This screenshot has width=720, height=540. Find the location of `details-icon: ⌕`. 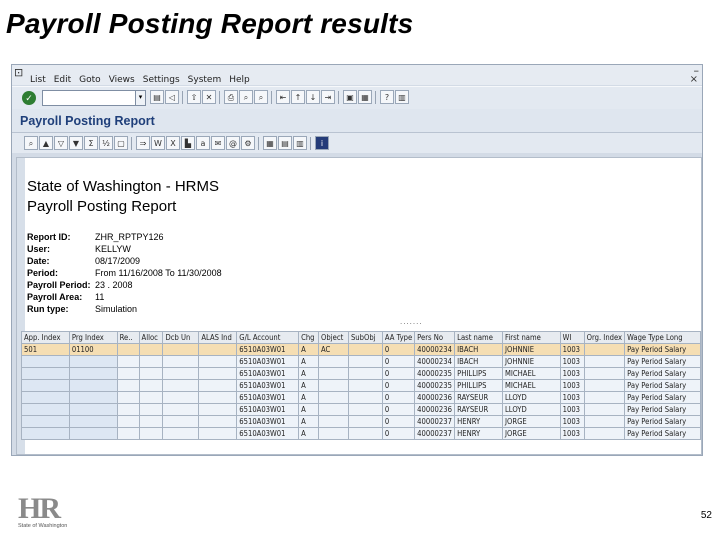

details-icon: ⌕ is located at coordinates (31, 143).